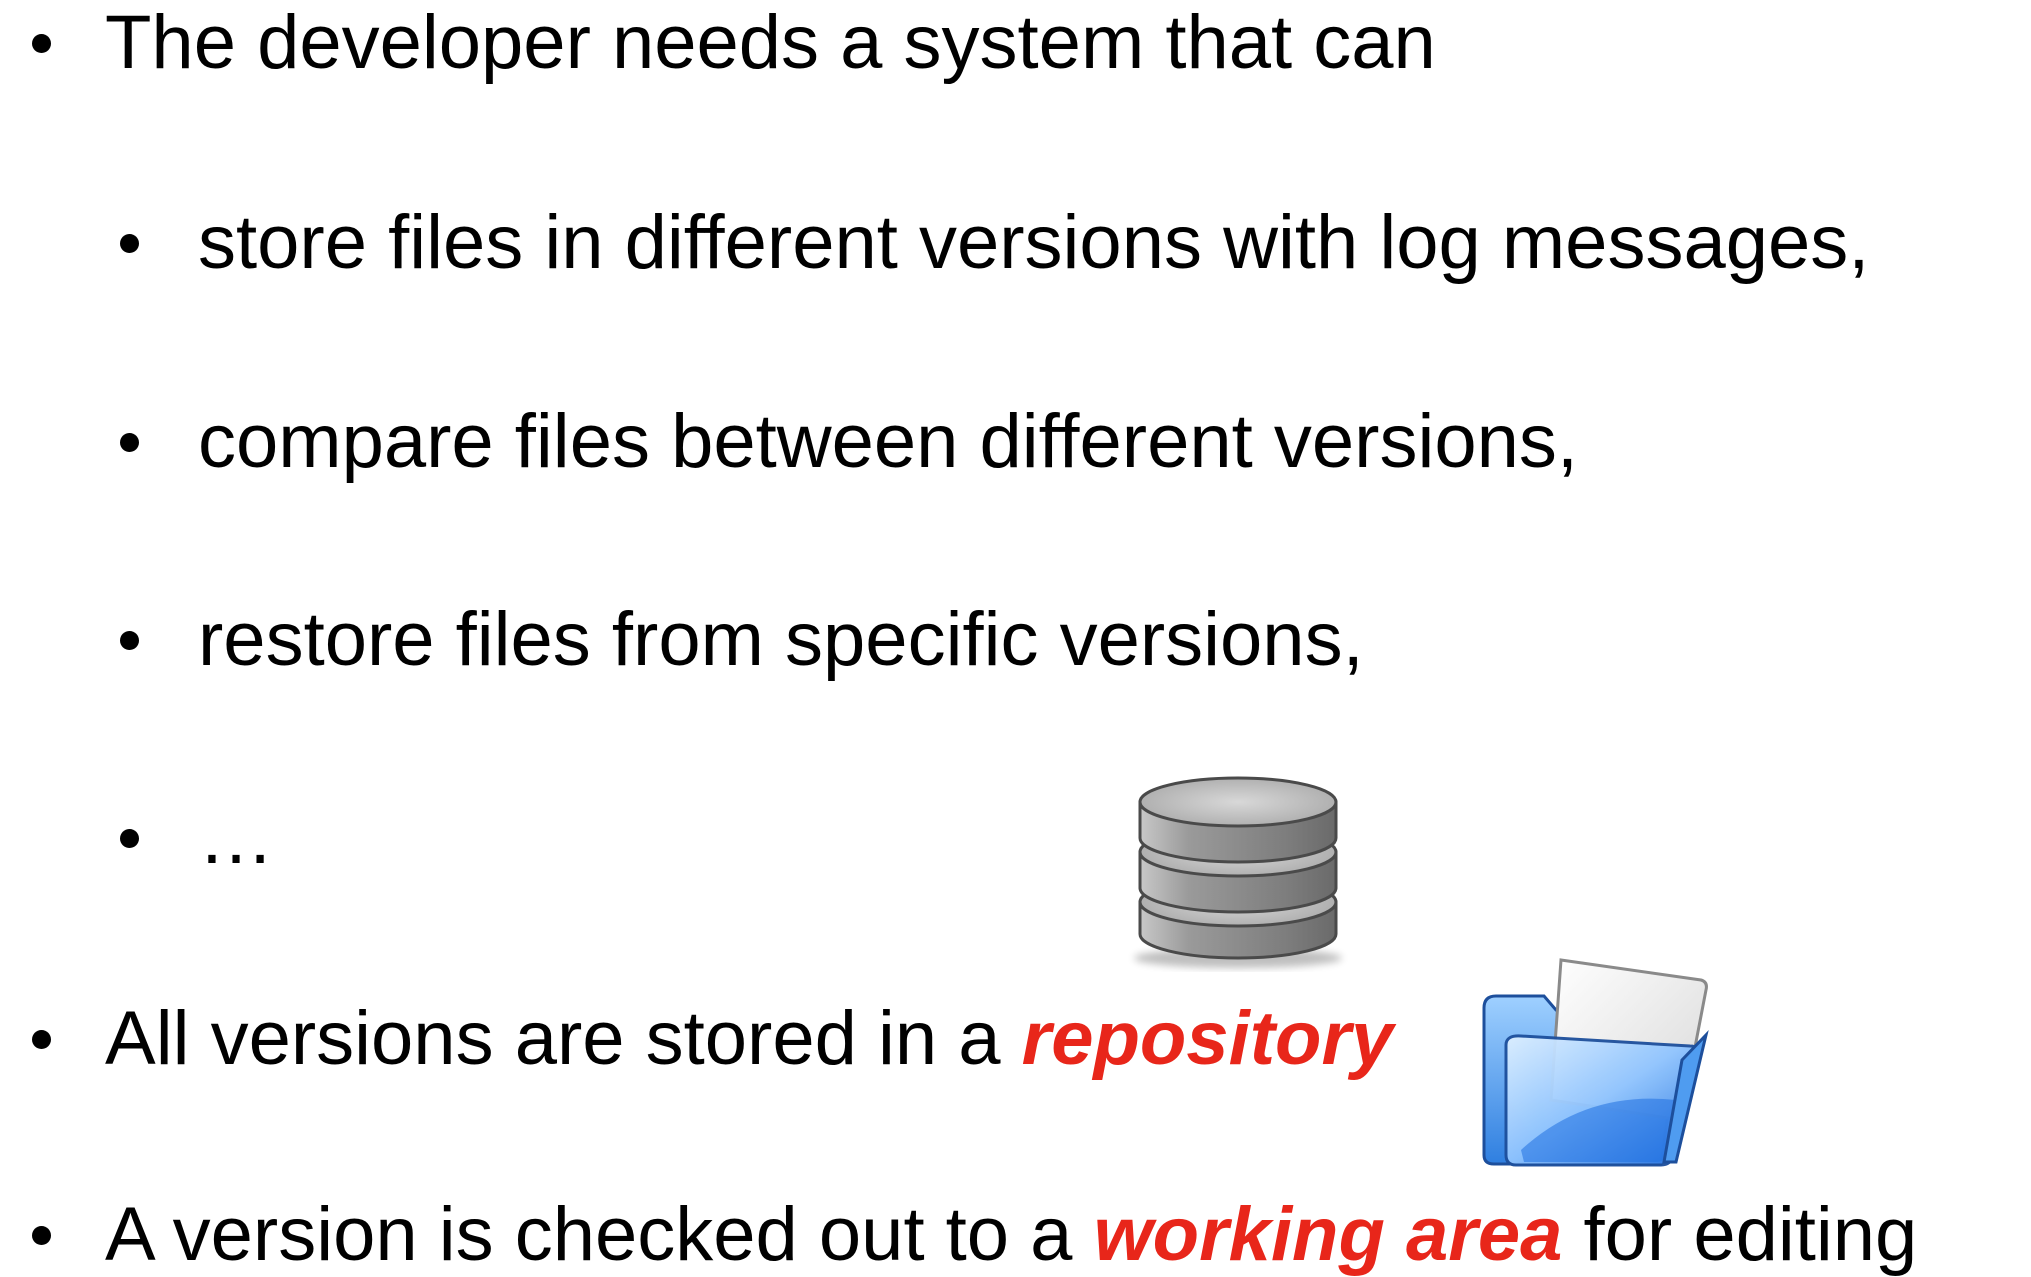  What do you see at coordinates (1740, 1234) in the screenshot?
I see `working-area-suffix: for editing` at bounding box center [1740, 1234].